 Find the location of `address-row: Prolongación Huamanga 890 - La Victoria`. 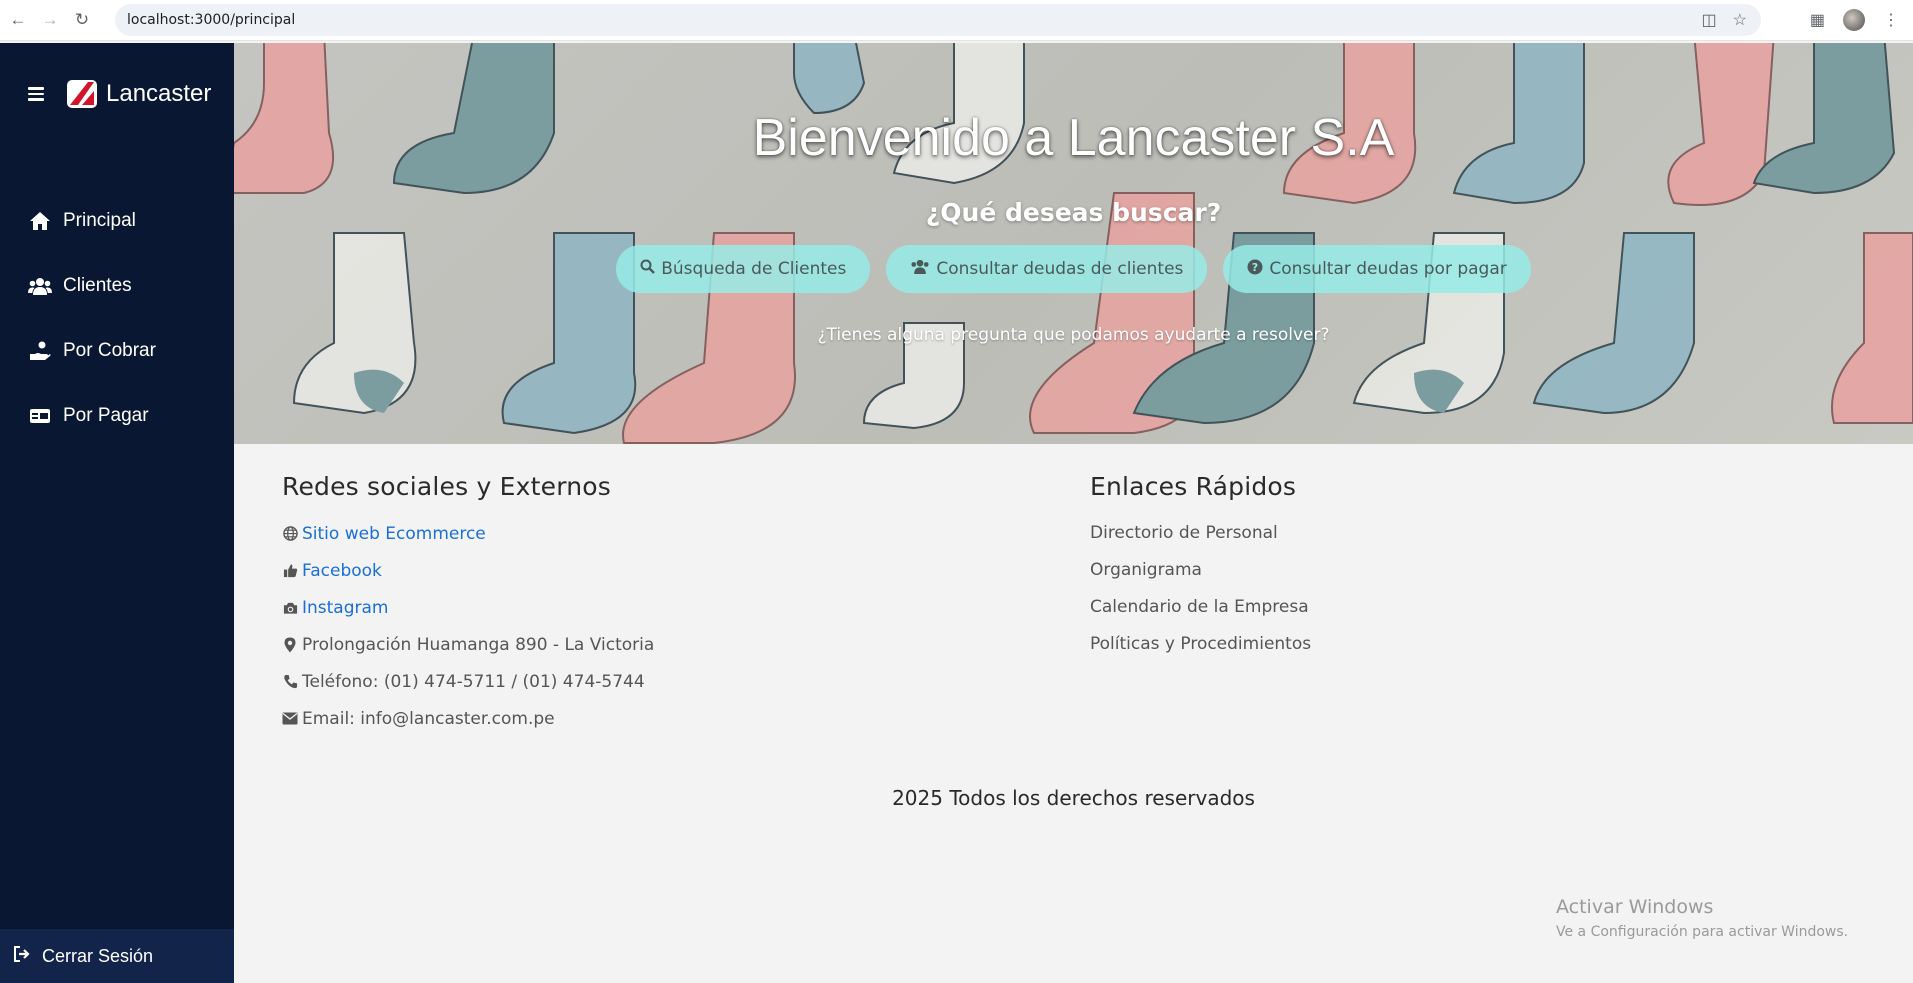

address-row: Prolongación Huamanga 890 - La Victoria is located at coordinates (468, 644).